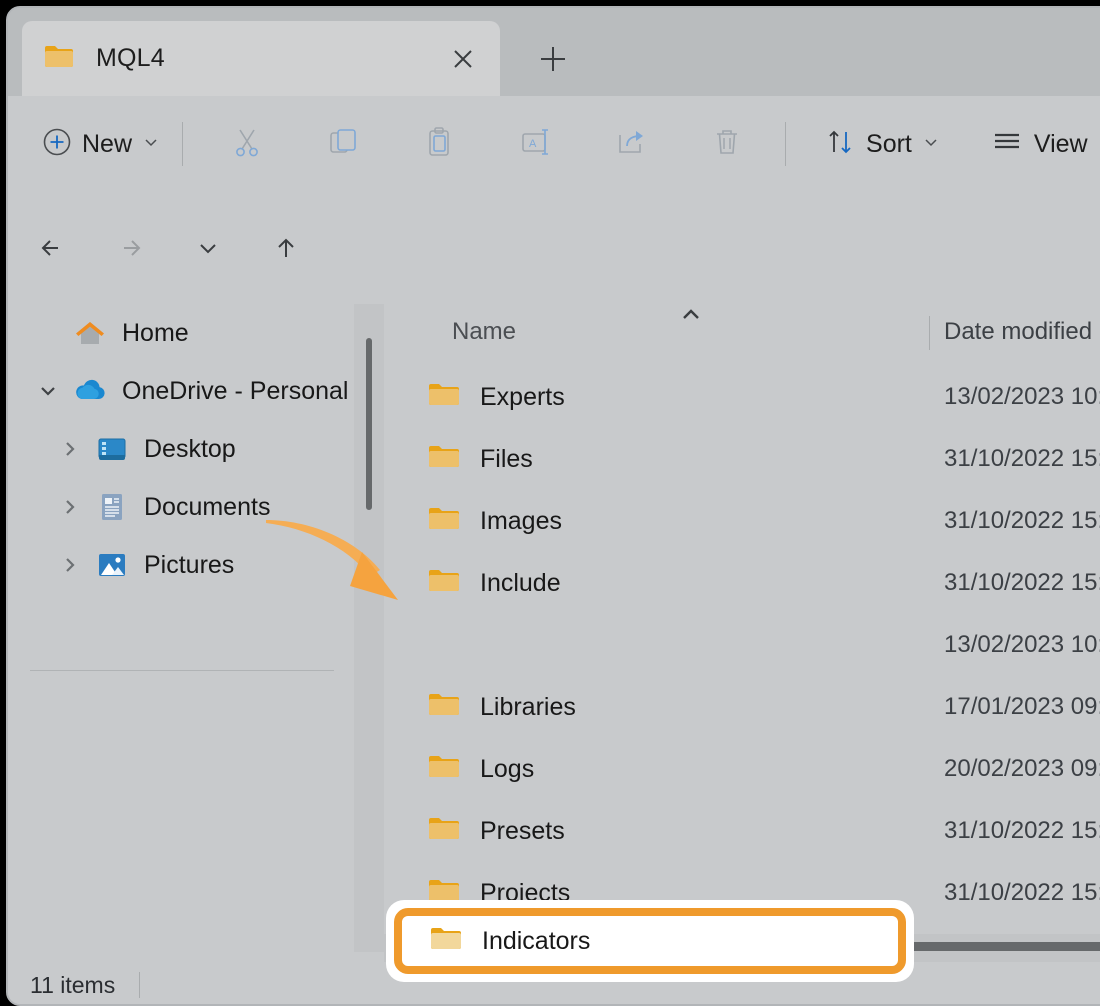 This screenshot has width=1100, height=1006. Describe the element at coordinates (369, 424) in the screenshot. I see `sidebar-scrollbar-thumb` at that location.